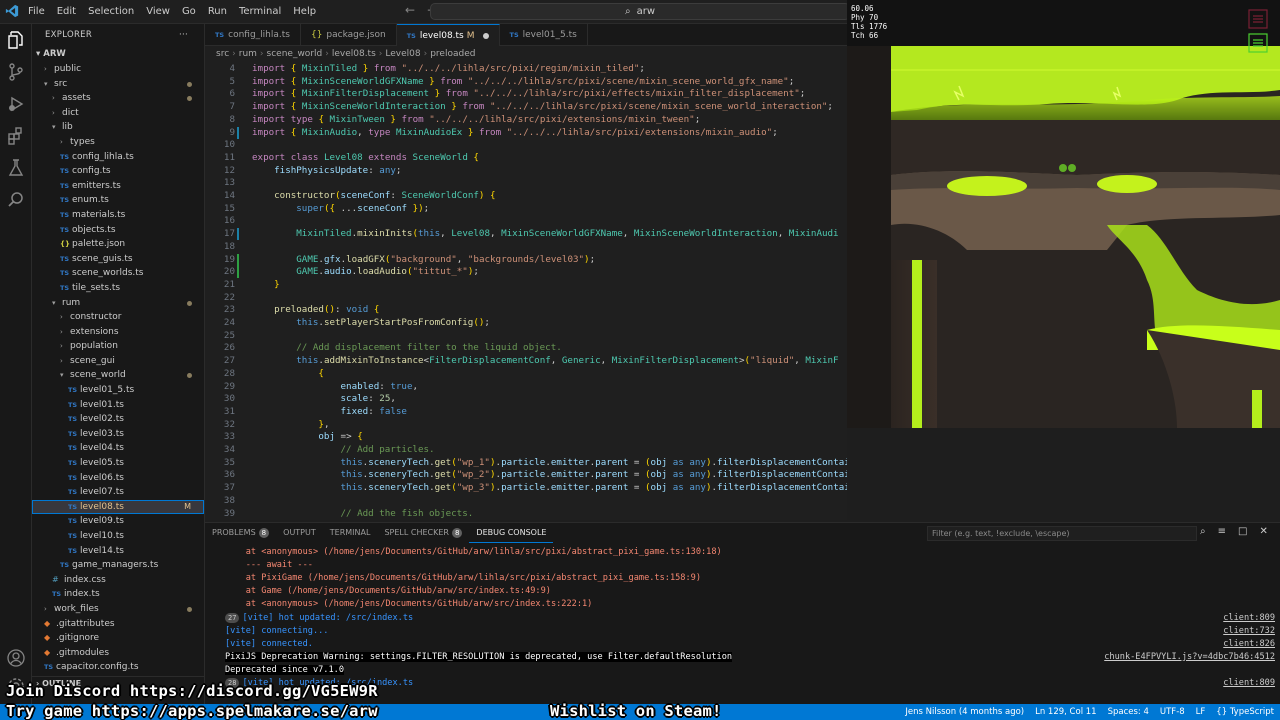  Describe the element at coordinates (260, 12) in the screenshot. I see `menu-item-terminal: Terminal` at that location.